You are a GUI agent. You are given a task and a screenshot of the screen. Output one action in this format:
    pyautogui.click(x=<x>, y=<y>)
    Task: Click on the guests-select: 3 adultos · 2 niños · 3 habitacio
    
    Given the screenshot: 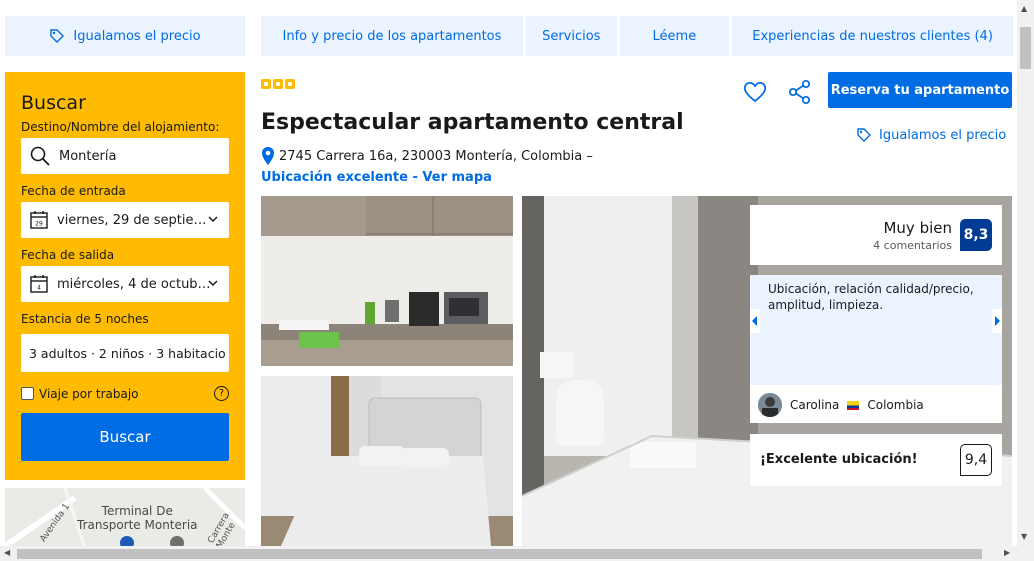 What is the action you would take?
    pyautogui.click(x=125, y=353)
    